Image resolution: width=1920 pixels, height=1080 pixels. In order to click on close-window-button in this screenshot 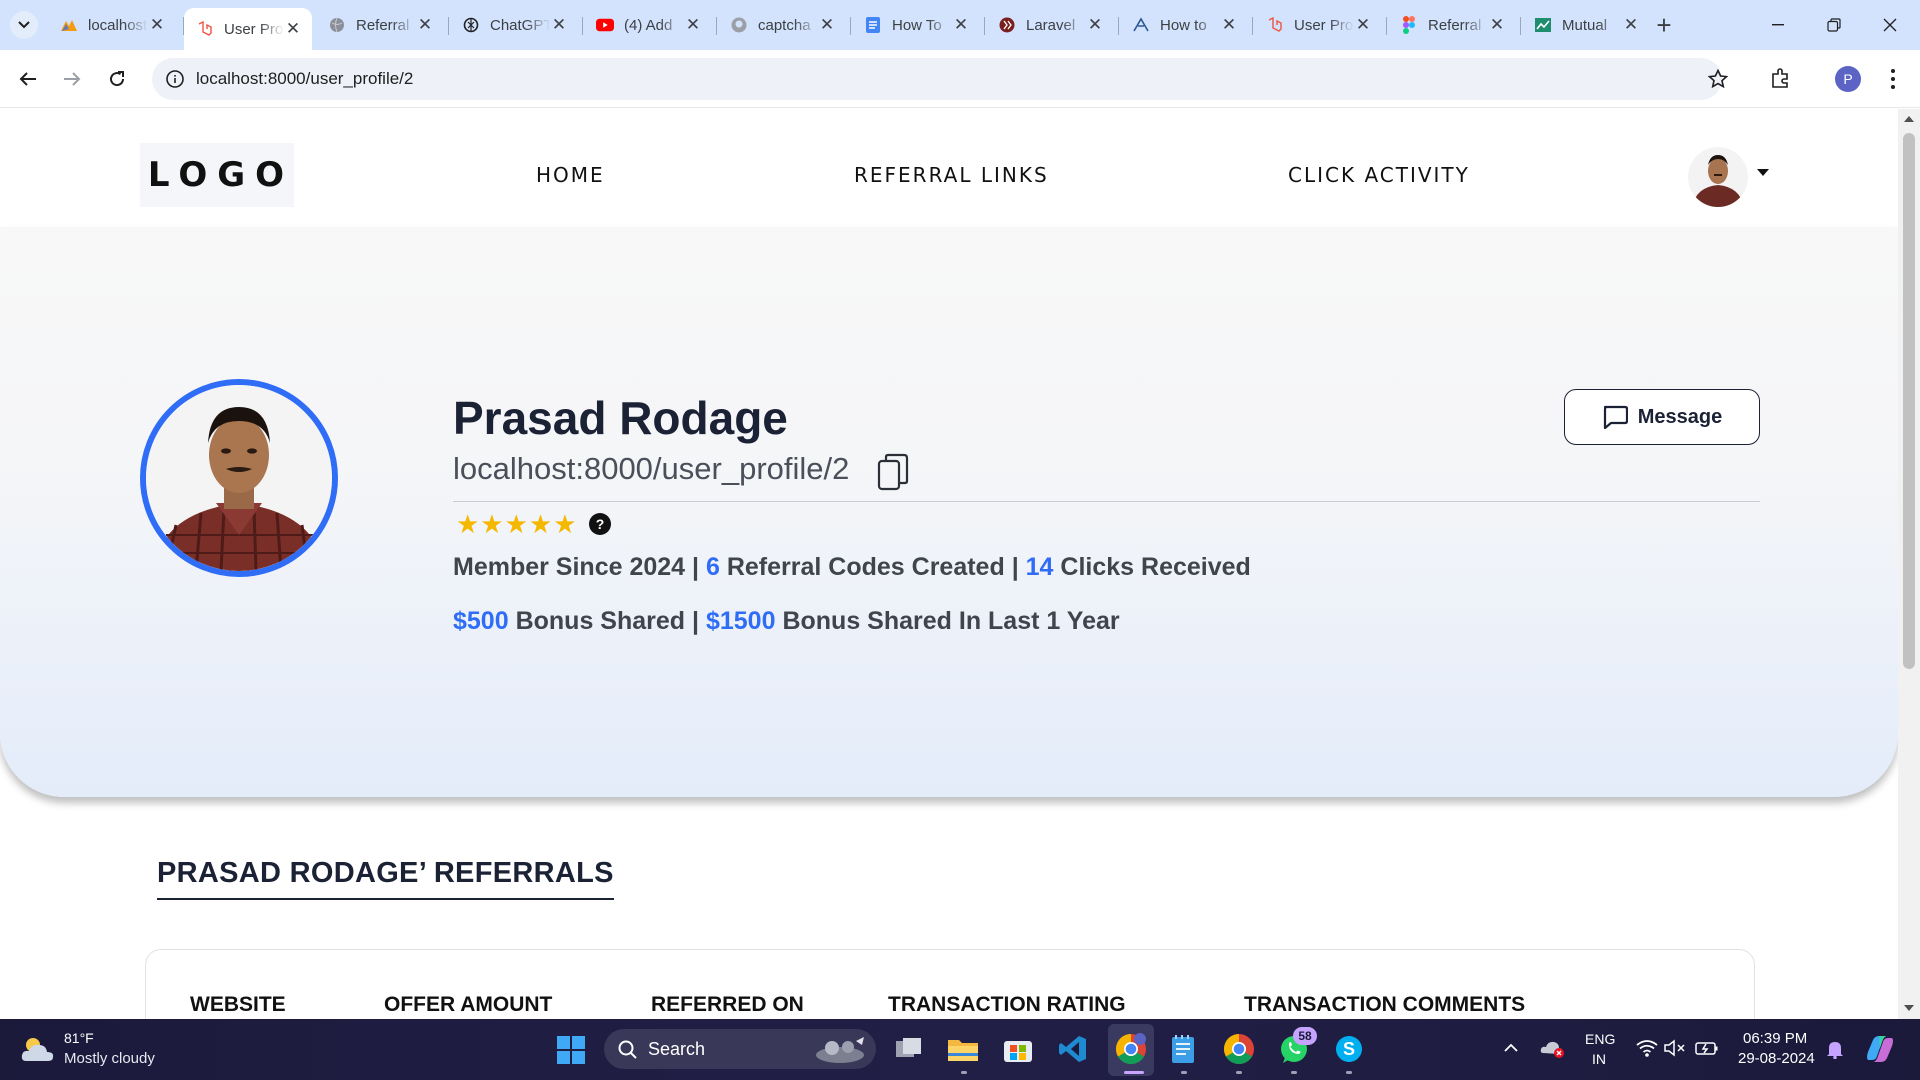, I will do `click(1890, 25)`.